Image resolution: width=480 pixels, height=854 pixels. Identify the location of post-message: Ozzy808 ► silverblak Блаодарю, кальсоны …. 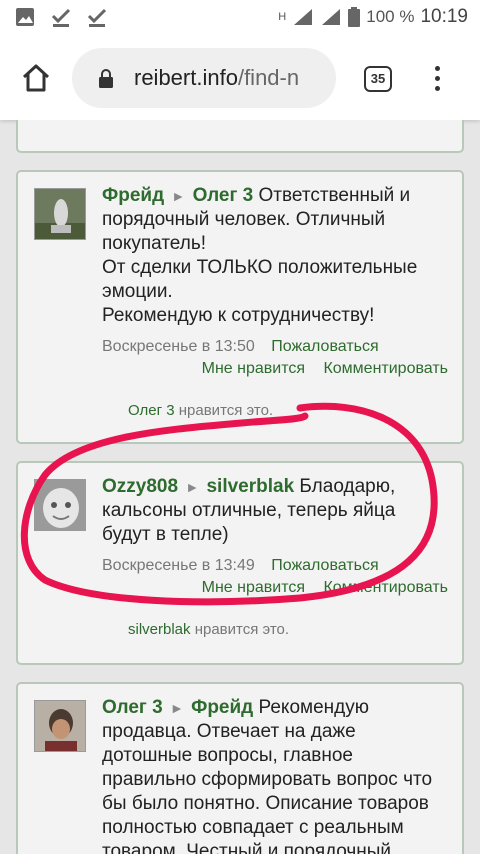
(278, 511).